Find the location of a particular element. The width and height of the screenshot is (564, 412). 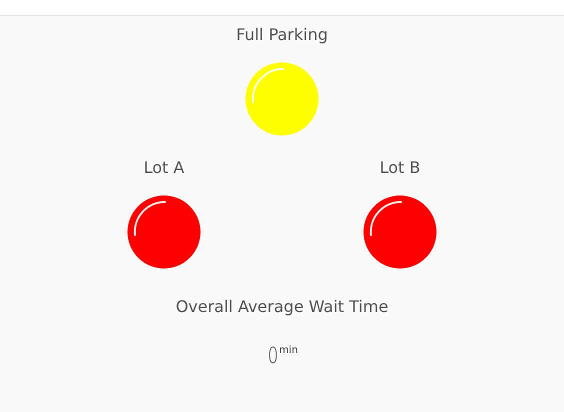

light-label: Full Parking is located at coordinates (282, 35).